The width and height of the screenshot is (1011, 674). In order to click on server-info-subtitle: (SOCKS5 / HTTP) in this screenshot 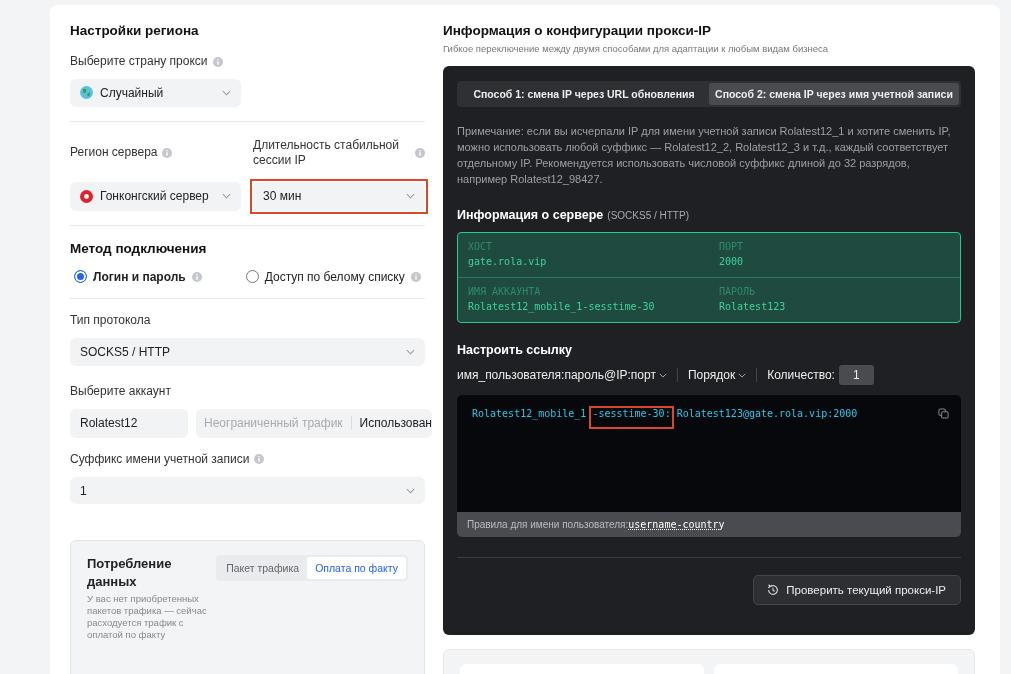, I will do `click(648, 215)`.